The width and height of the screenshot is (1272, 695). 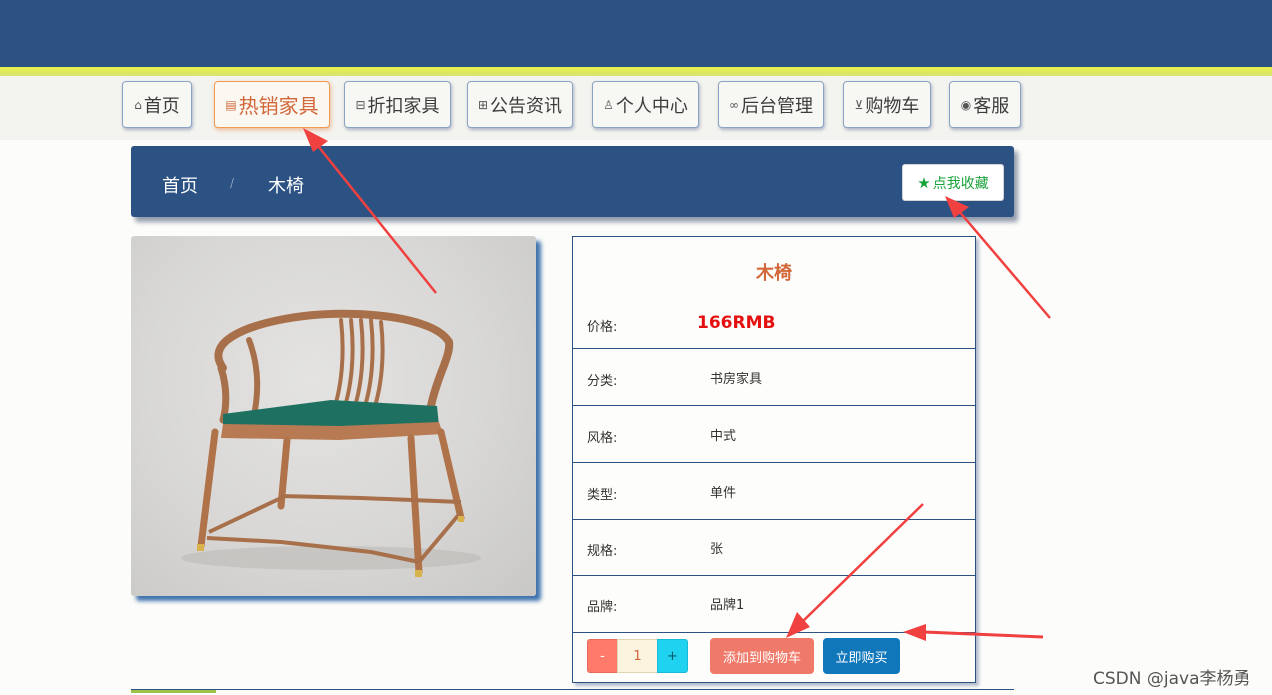 I want to click on nav-item-label: 公告资讯, so click(x=526, y=106).